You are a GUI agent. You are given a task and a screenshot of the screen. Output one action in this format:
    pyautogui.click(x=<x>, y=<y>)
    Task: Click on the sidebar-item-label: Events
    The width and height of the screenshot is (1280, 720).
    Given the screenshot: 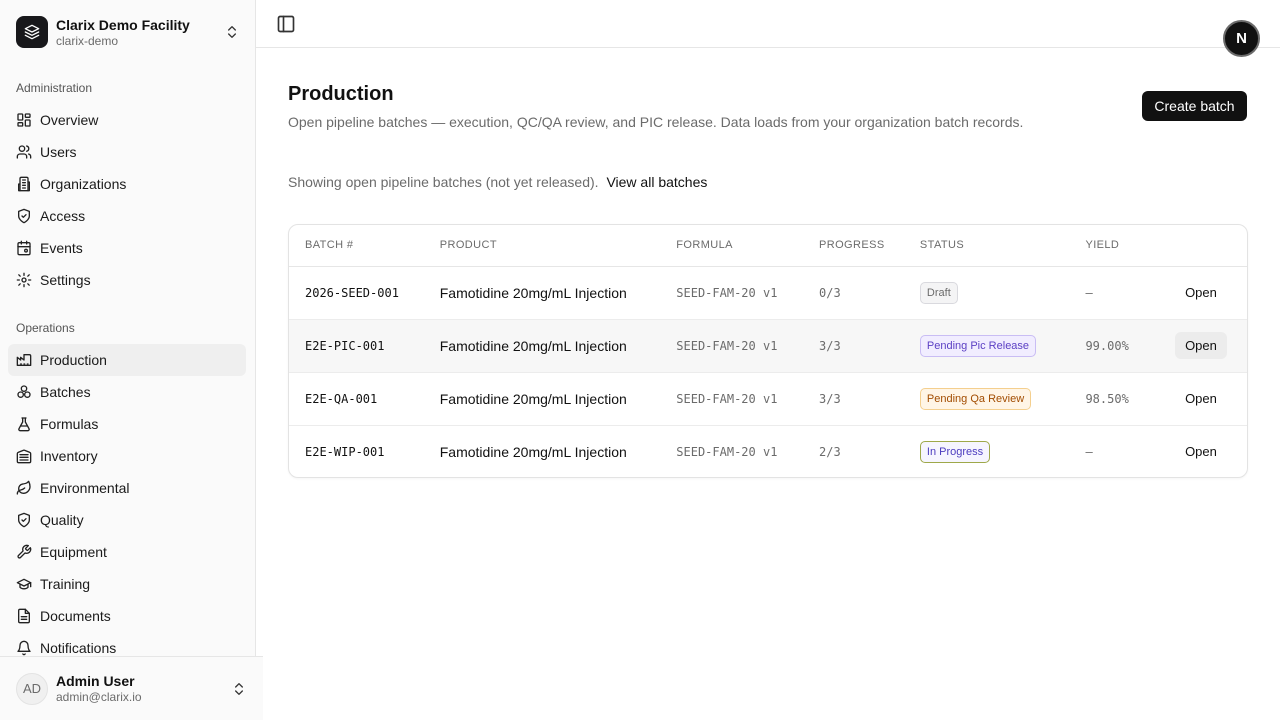 What is the action you would take?
    pyautogui.click(x=61, y=248)
    